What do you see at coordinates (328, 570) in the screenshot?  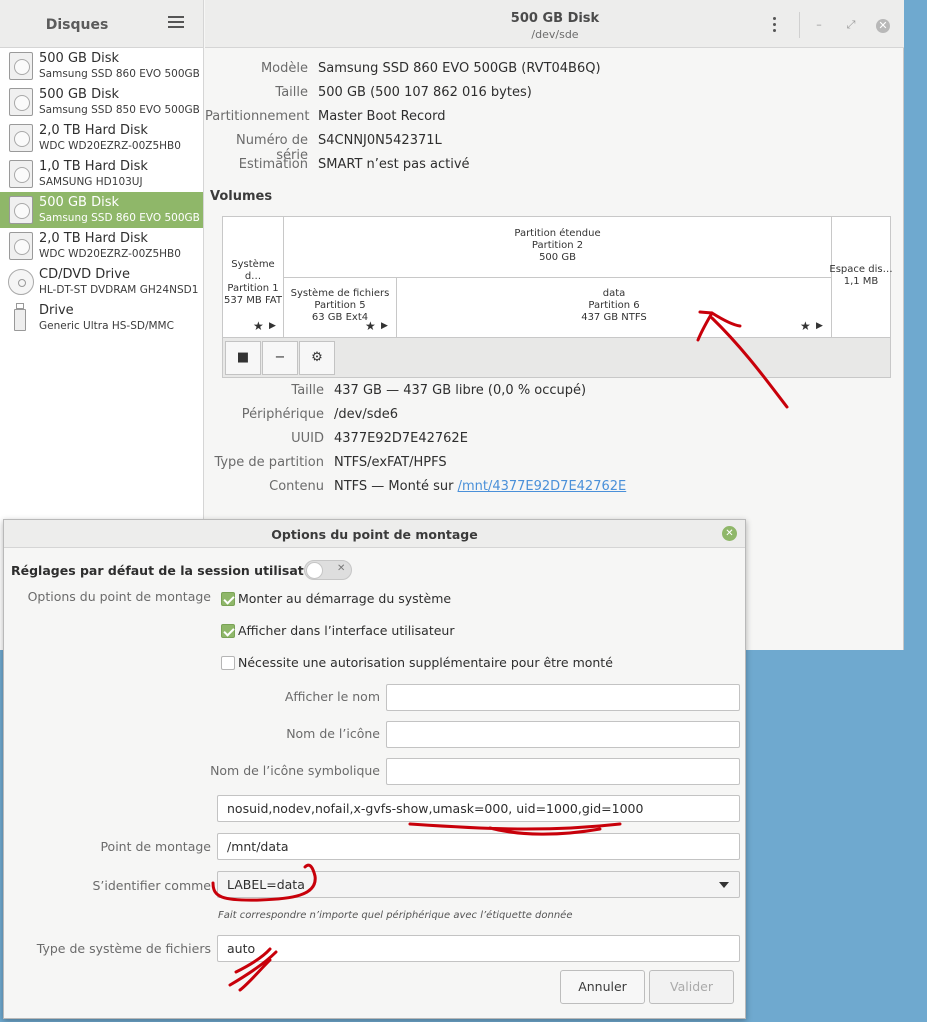 I see `session-defaults-toggle: ✕` at bounding box center [328, 570].